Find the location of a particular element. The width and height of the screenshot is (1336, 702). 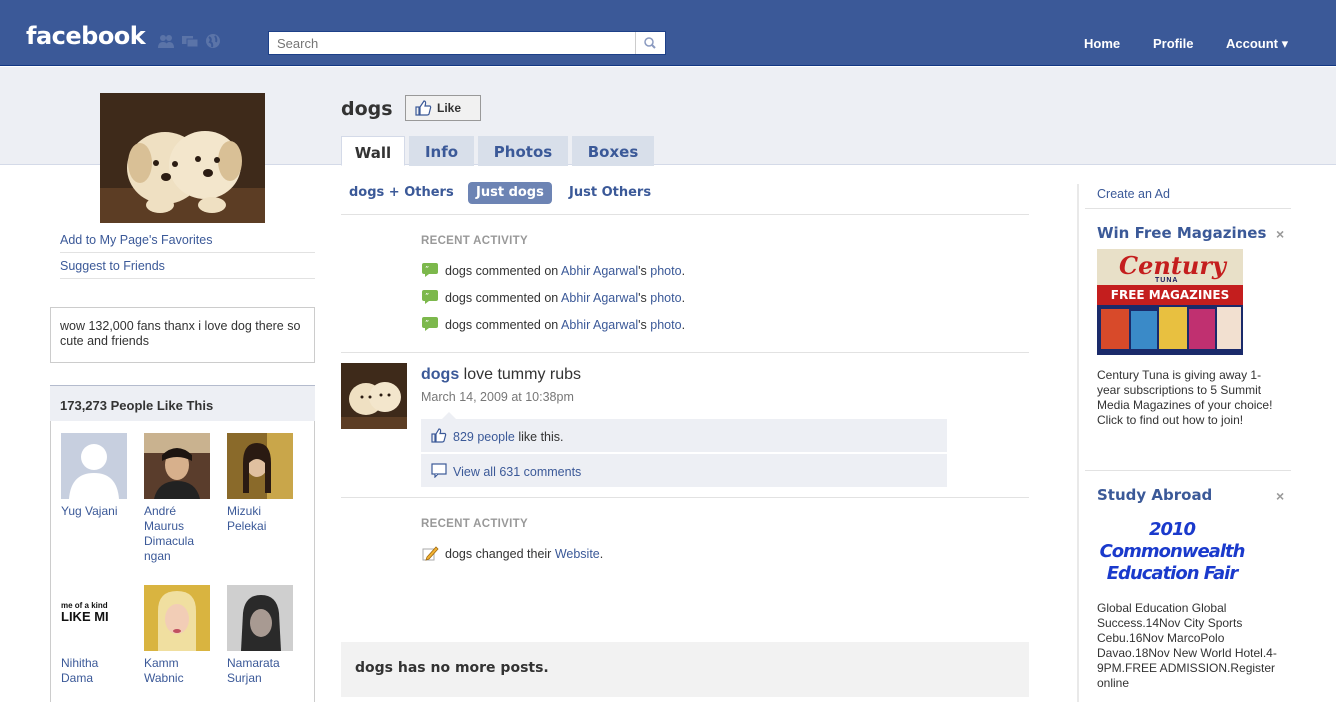

fan-item: me of a kind LIKE MI Nihitha Dama is located at coordinates (94, 635).